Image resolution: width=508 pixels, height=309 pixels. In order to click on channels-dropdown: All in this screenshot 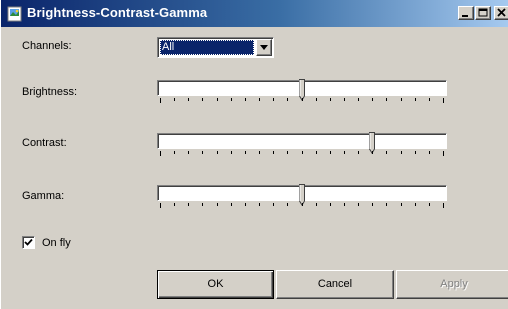, I will do `click(215, 47)`.